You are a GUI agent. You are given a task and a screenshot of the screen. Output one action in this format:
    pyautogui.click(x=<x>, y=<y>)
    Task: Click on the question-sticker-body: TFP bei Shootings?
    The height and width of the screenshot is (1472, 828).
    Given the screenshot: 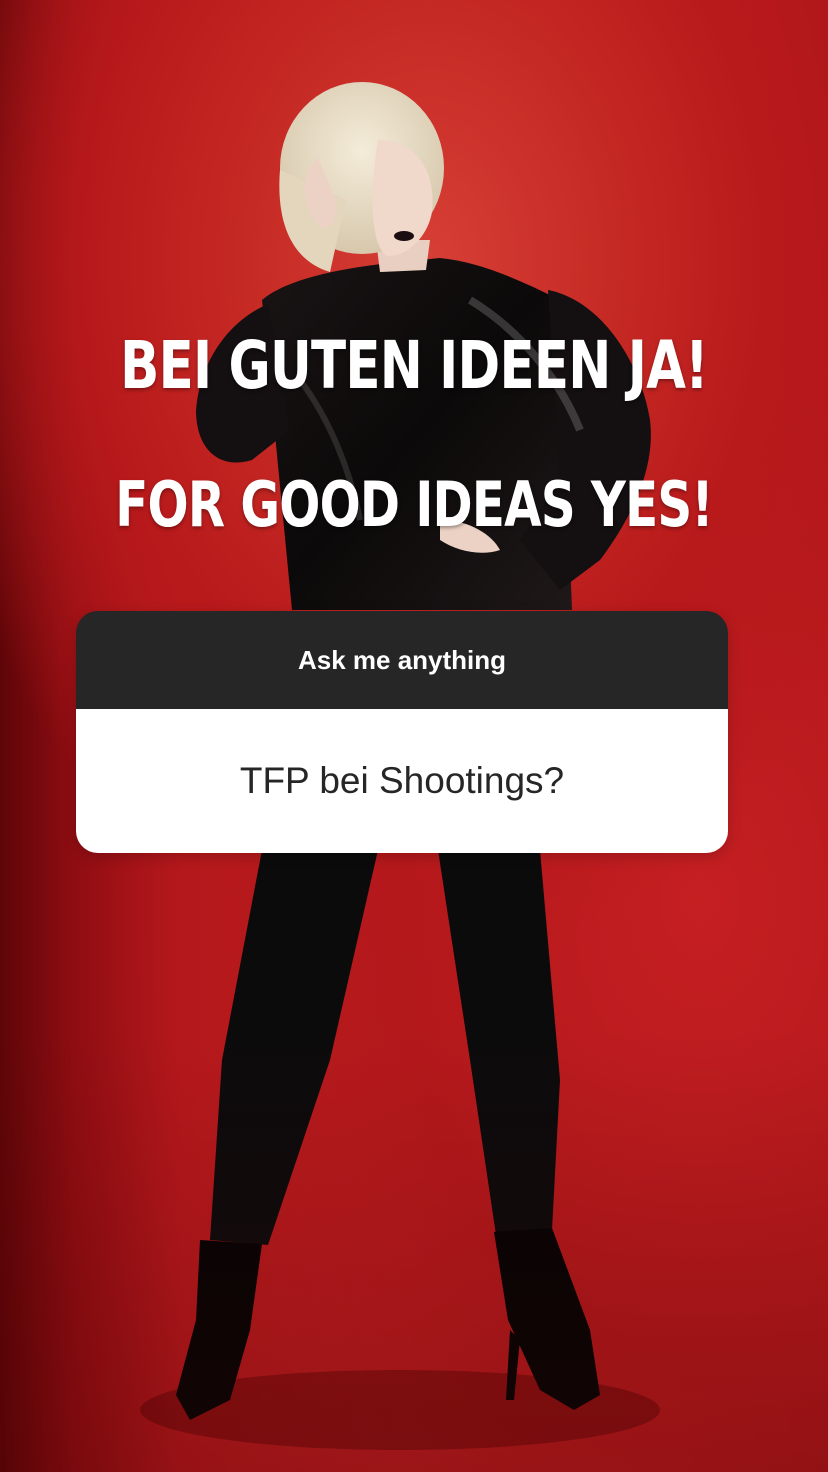 What is the action you would take?
    pyautogui.click(x=402, y=781)
    